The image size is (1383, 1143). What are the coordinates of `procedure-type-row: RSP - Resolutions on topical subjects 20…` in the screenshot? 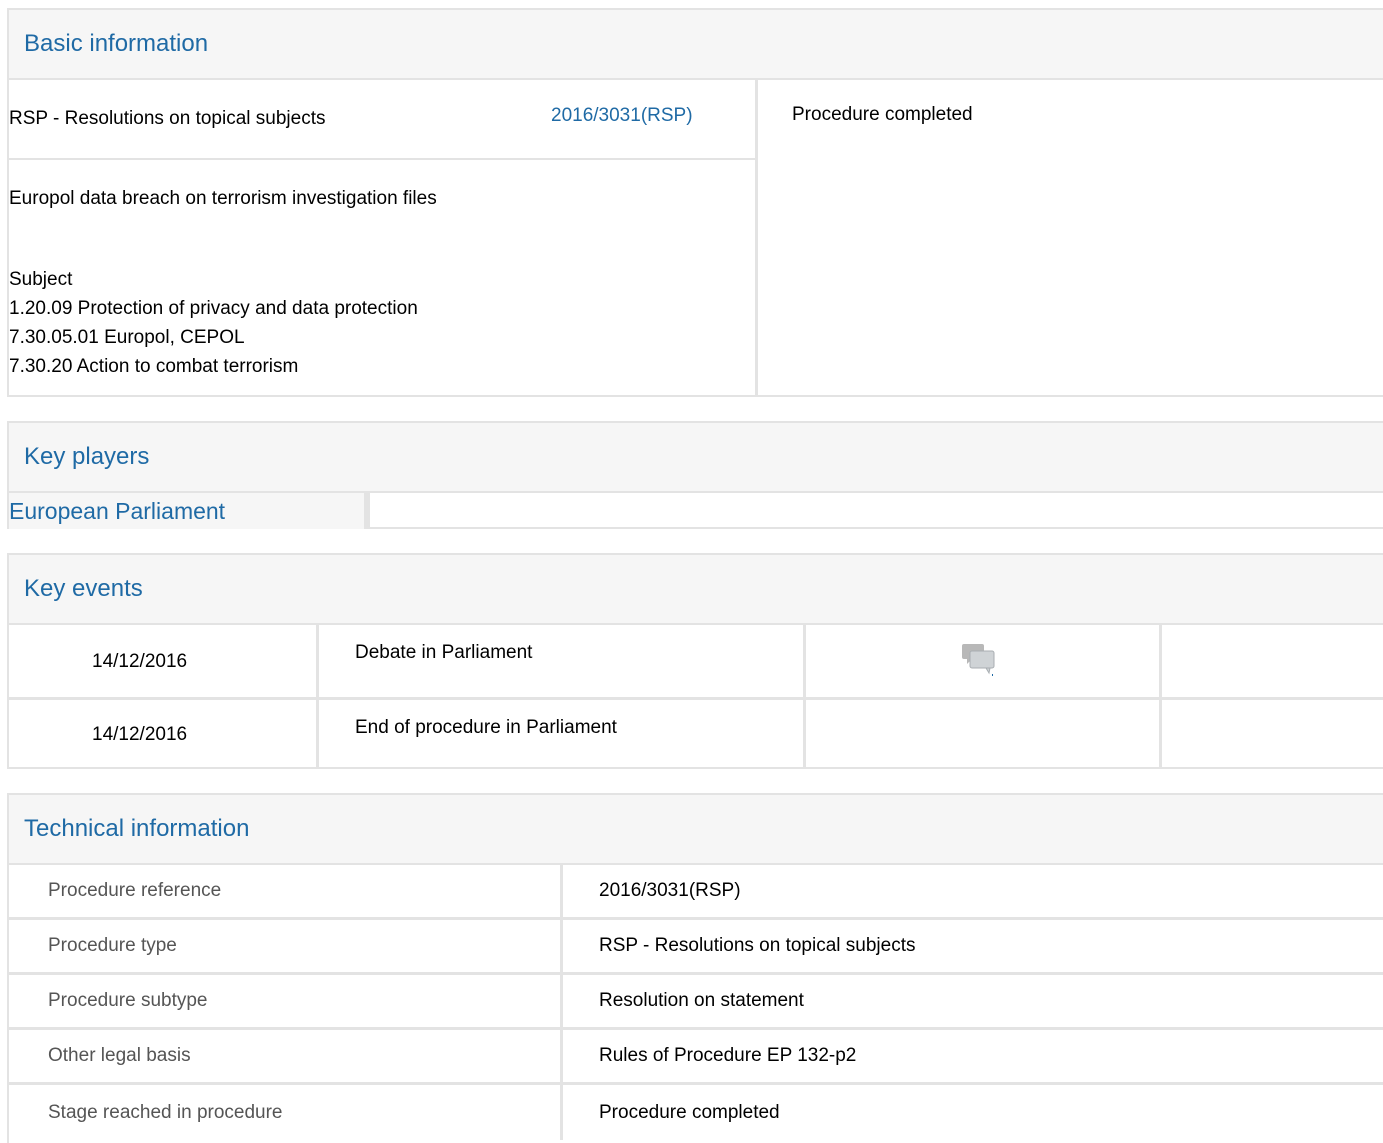 It's located at (382, 120).